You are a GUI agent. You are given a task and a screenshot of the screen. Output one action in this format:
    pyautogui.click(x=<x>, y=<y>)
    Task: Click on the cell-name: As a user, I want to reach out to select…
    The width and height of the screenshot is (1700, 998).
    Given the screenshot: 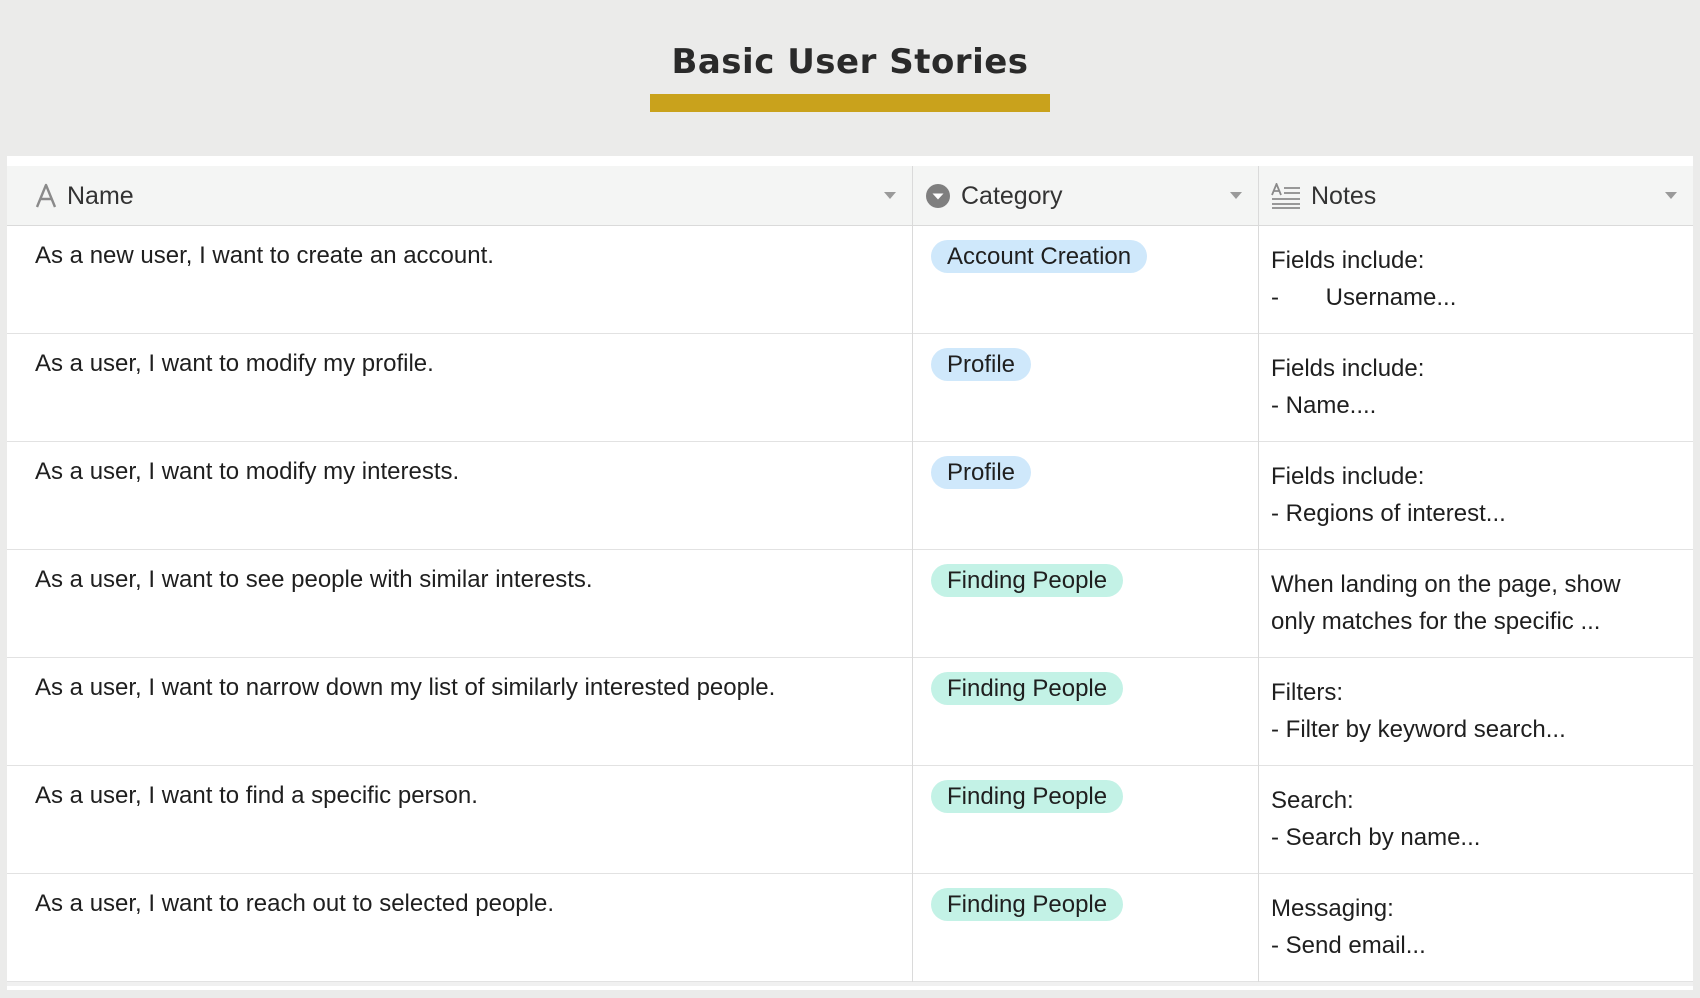 What is the action you would take?
    pyautogui.click(x=460, y=928)
    